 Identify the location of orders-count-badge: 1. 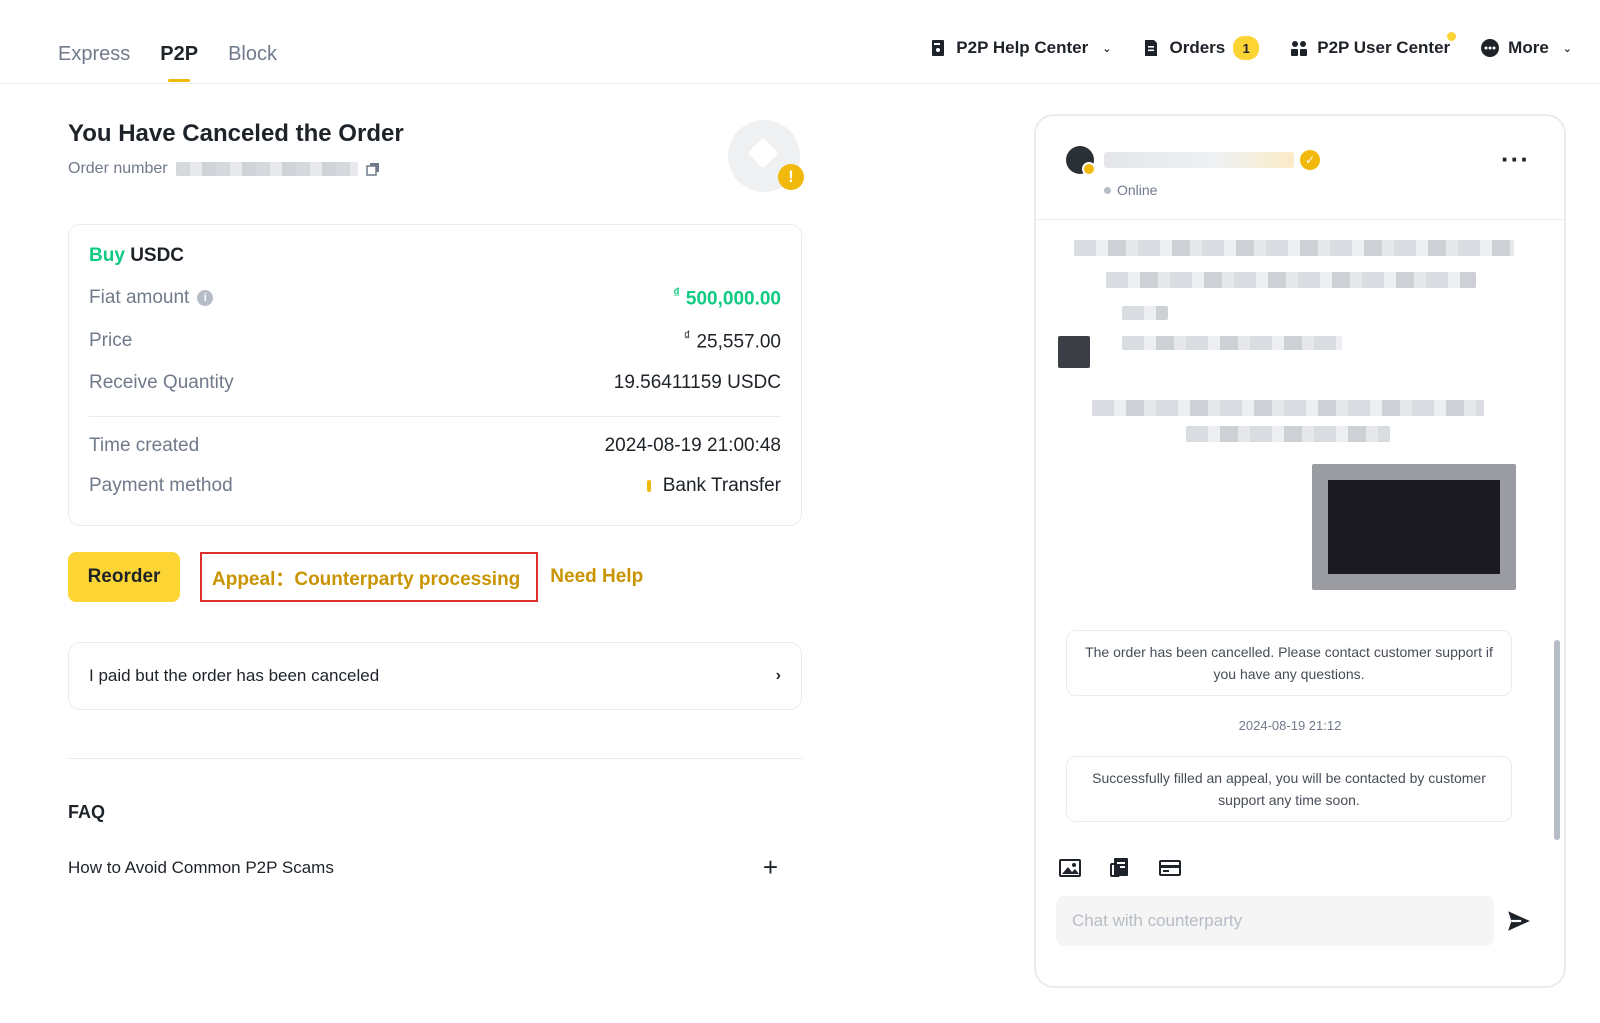
(1246, 48).